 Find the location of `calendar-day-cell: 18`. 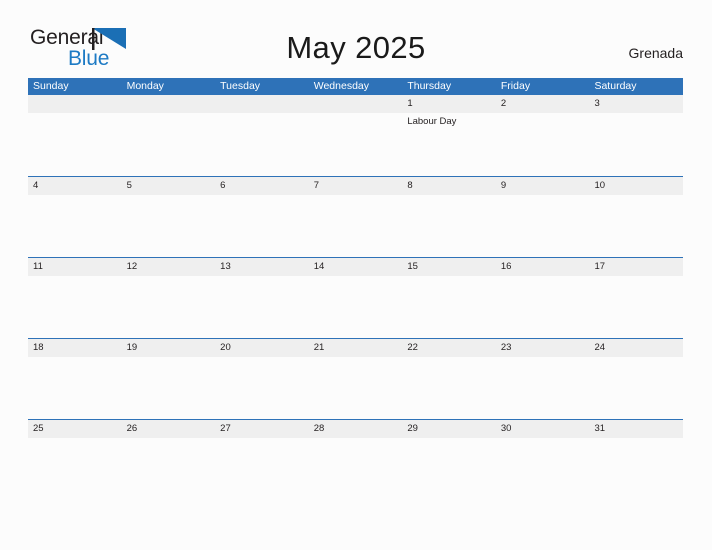

calendar-day-cell: 18 is located at coordinates (75, 379).